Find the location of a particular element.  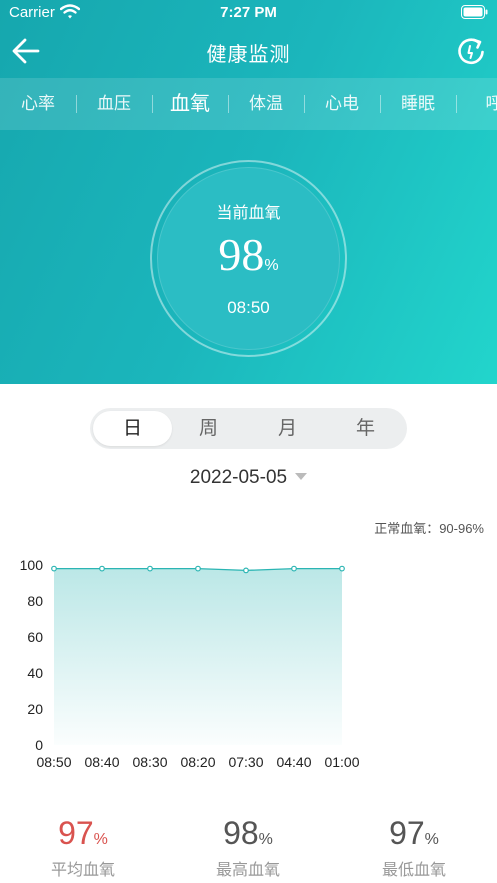

x-tick-label: 01:00 is located at coordinates (341, 762).